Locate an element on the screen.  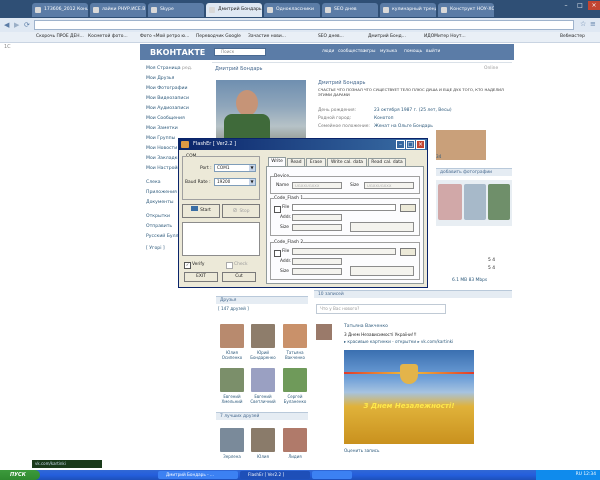
file1-checkbox is located at coordinates (277, 209).